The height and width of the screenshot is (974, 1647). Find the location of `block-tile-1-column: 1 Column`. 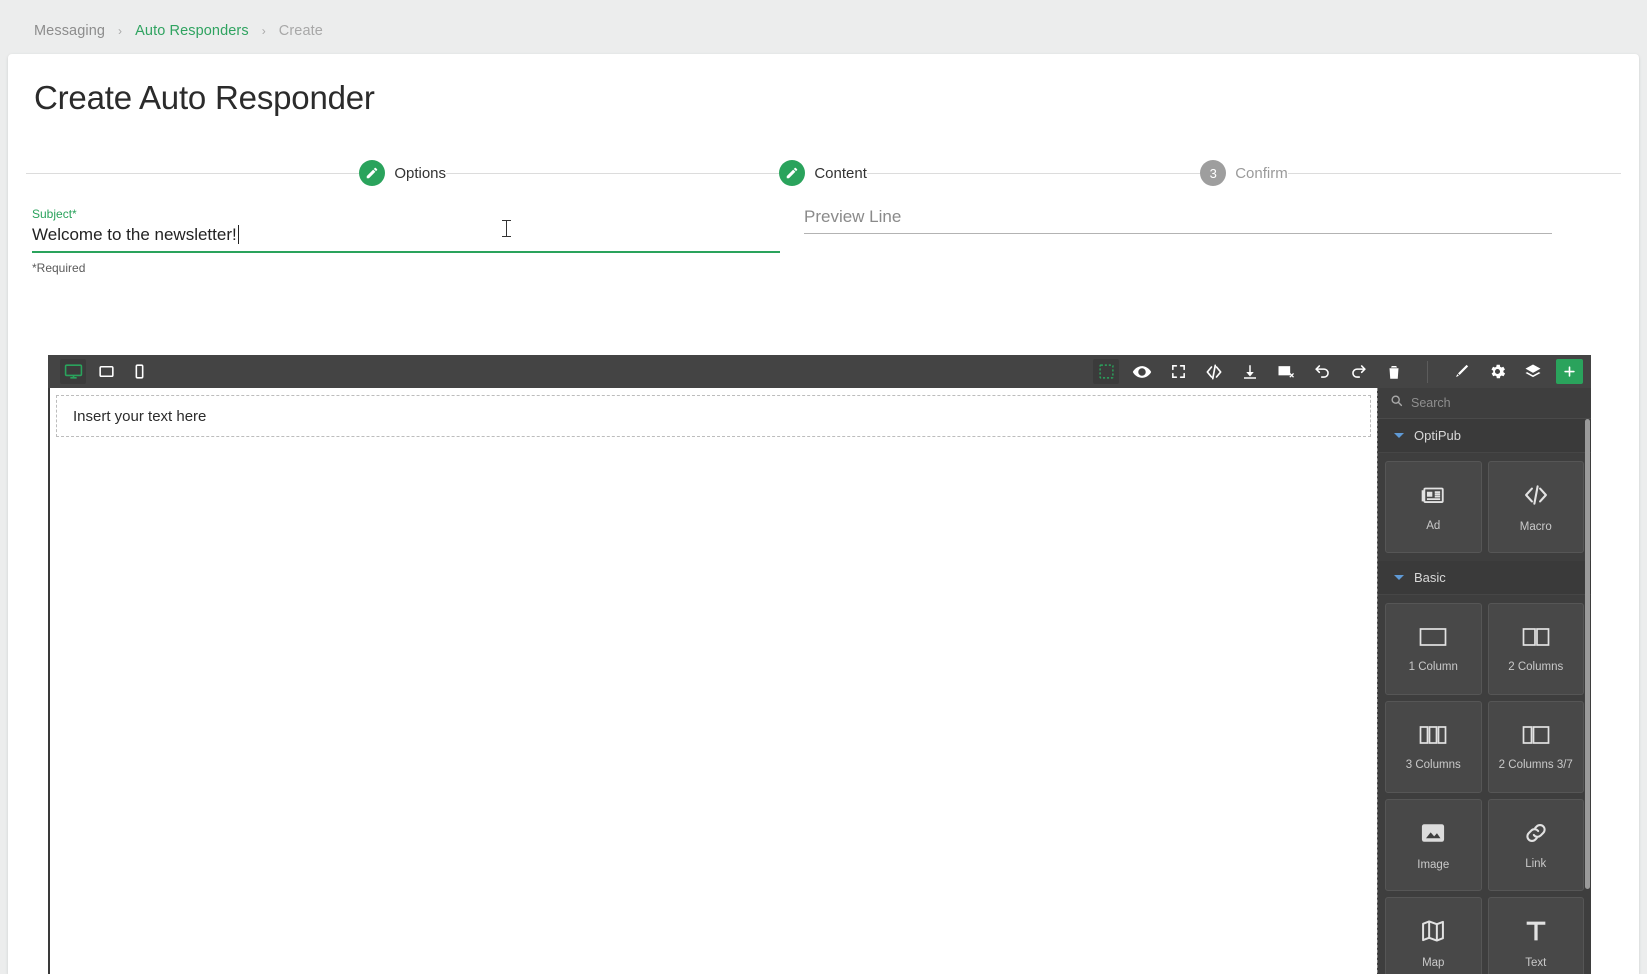

block-tile-1-column: 1 Column is located at coordinates (1433, 649).